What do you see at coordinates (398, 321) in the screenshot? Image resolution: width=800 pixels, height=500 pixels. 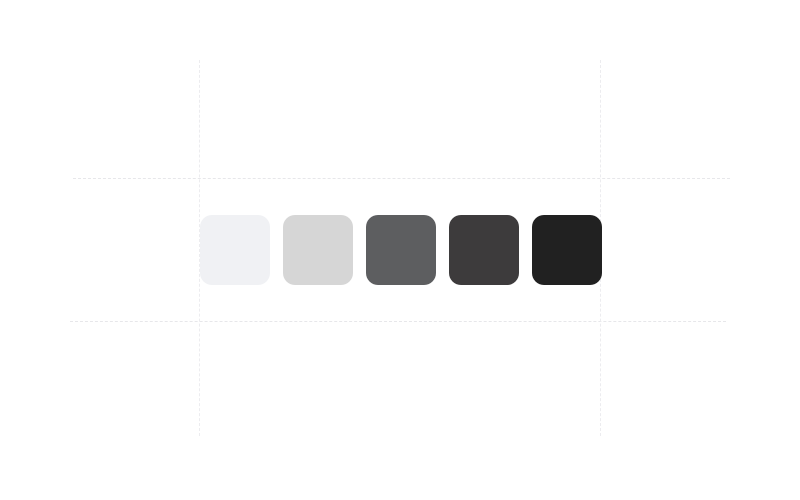 I see `guide-line-bottom` at bounding box center [398, 321].